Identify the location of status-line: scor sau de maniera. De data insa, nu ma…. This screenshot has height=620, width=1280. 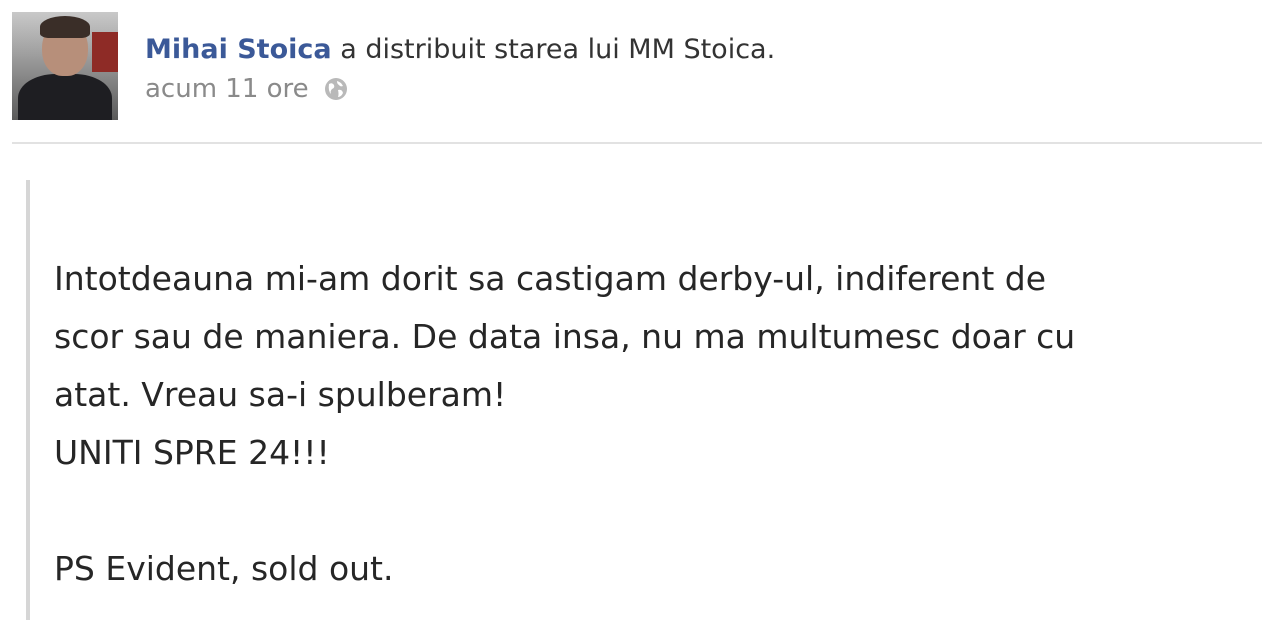
(565, 336).